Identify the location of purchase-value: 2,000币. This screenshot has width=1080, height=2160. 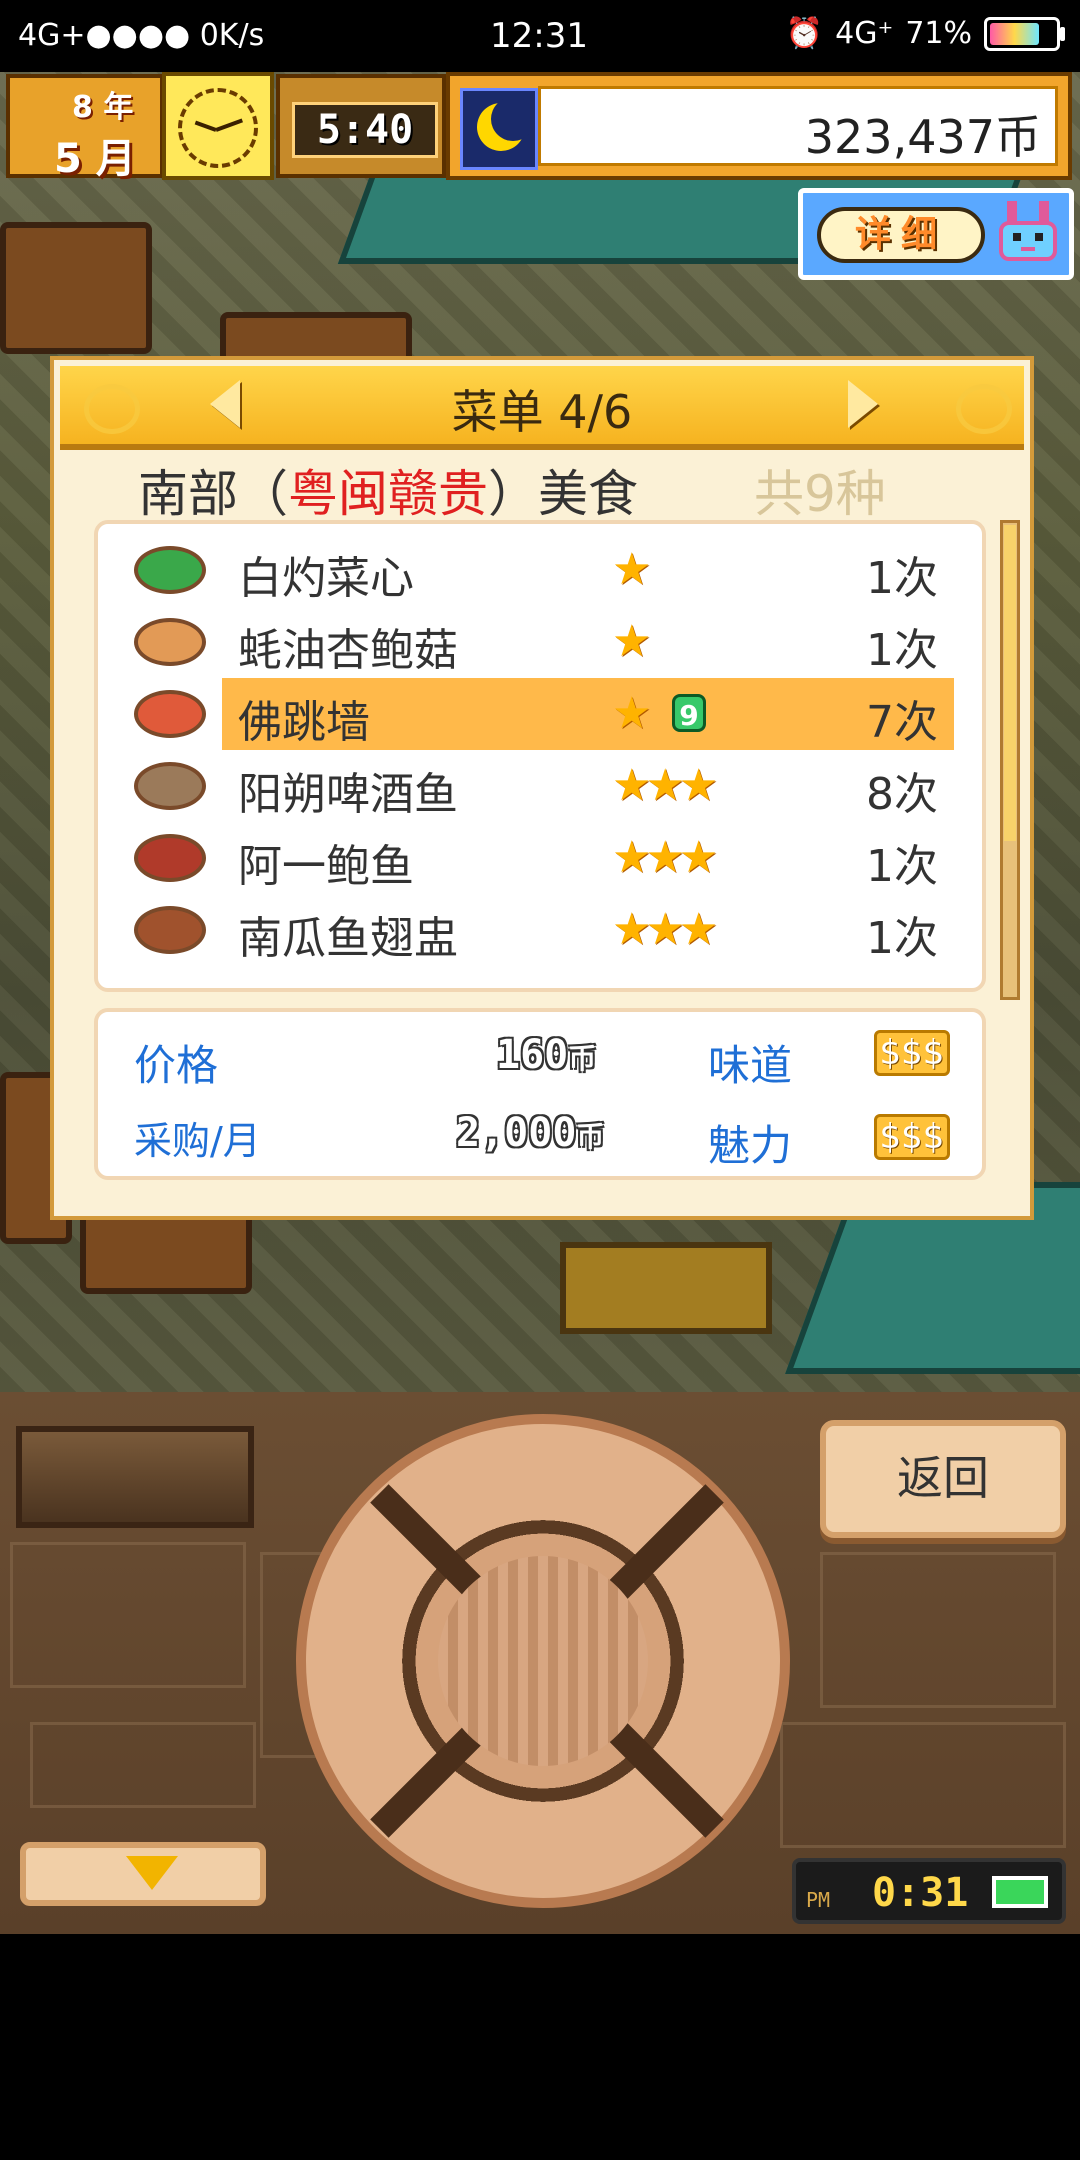
(530, 1133).